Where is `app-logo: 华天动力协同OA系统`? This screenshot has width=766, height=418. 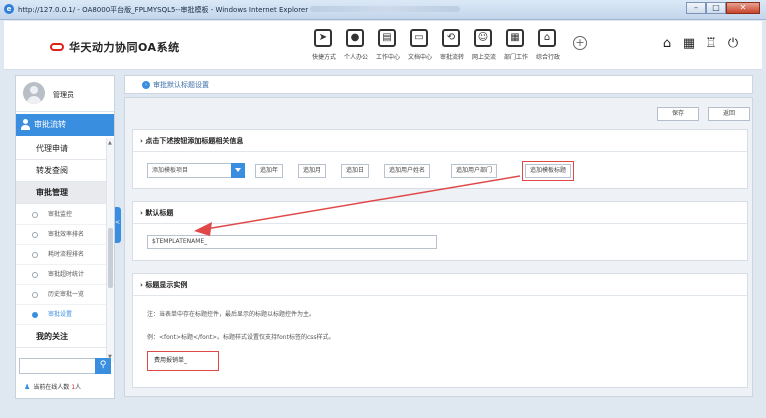
app-logo: 华天动力协同OA系统 is located at coordinates (115, 47).